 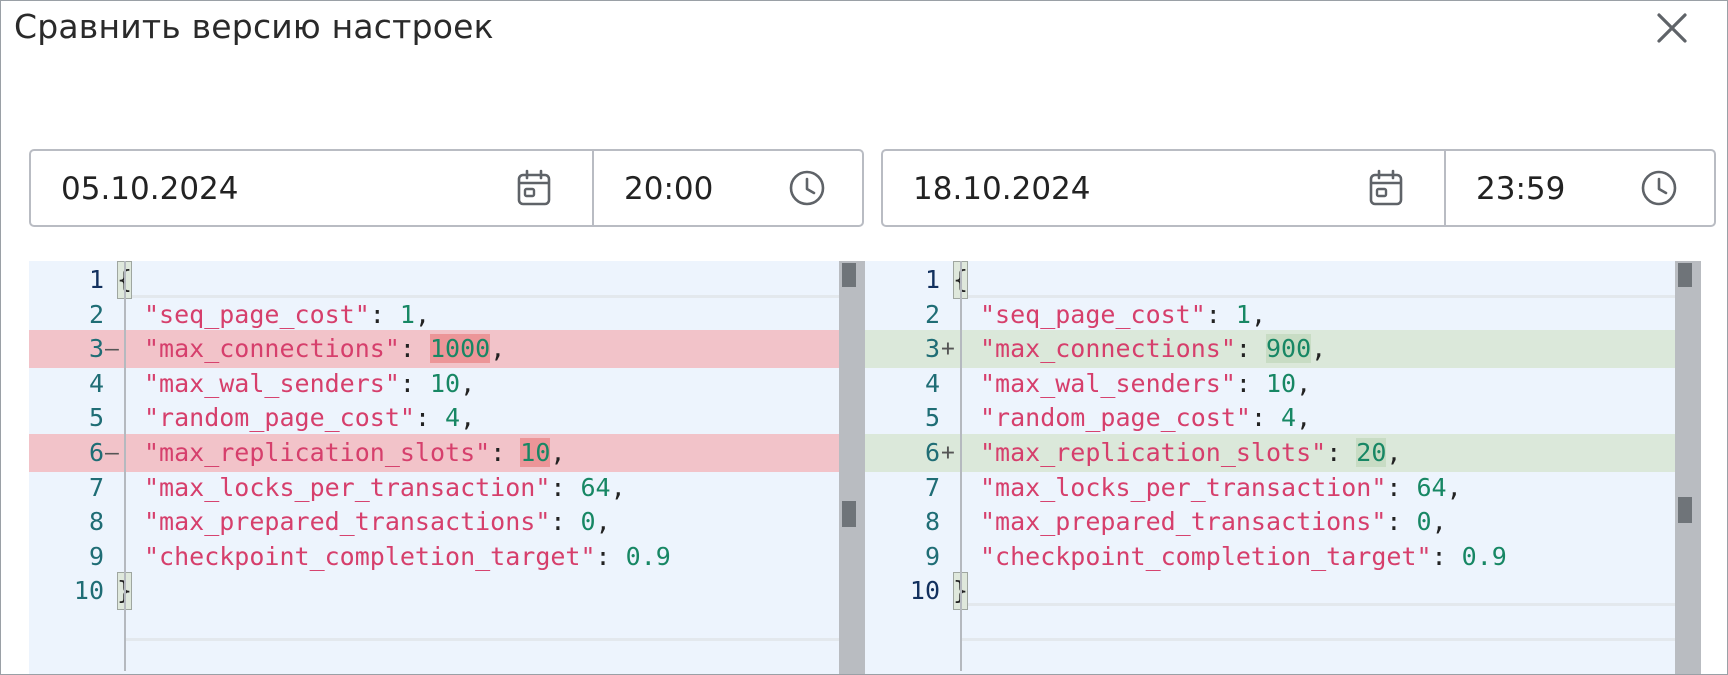 I want to click on code-text: "seq_page_cost": 1,, so click(x=1123, y=315).